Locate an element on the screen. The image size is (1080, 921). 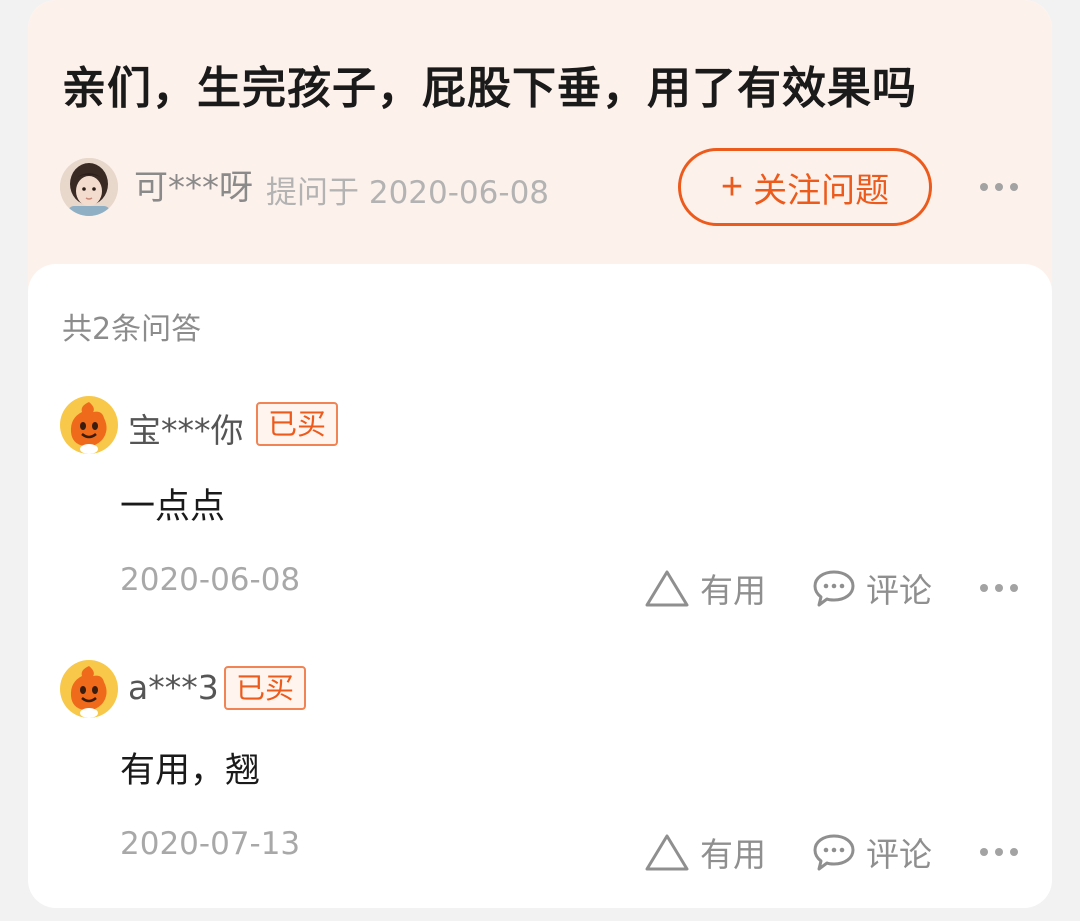
asked-date: 提问于 2020-06-08 is located at coordinates (408, 193).